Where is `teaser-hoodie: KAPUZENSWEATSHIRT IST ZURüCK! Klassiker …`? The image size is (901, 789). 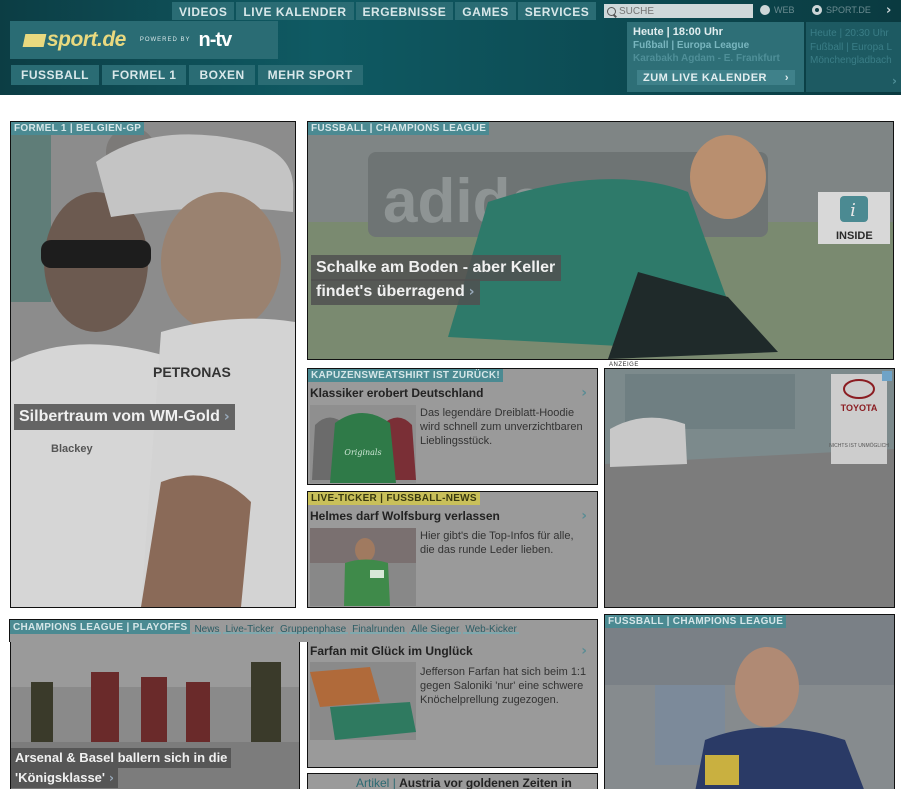 teaser-hoodie: KAPUZENSWEATSHIRT IST ZURüCK! Klassiker … is located at coordinates (452, 426).